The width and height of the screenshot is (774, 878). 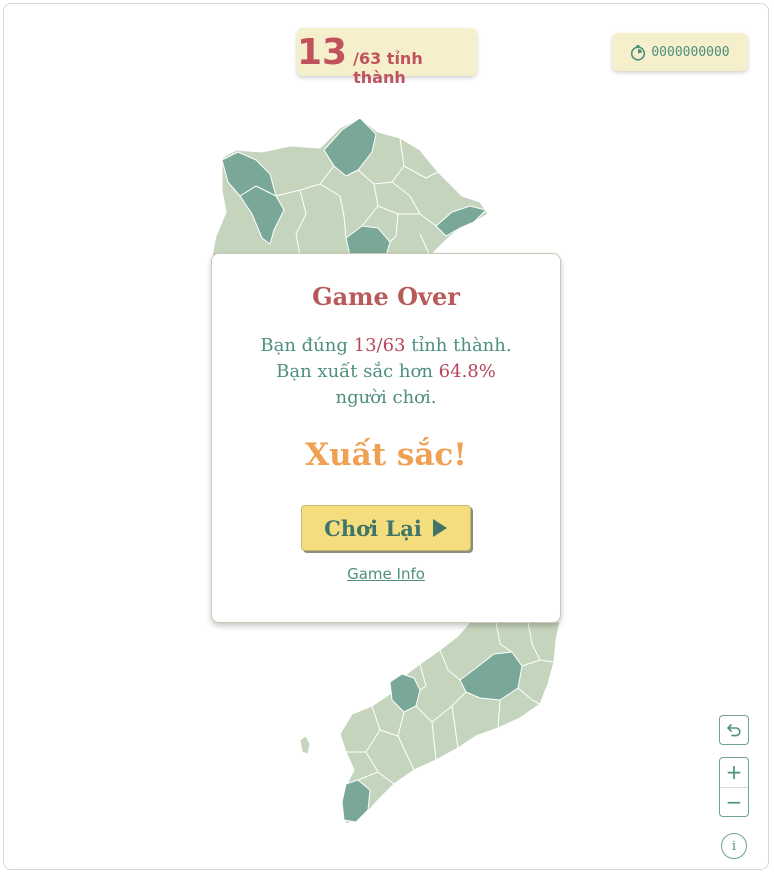 What do you see at coordinates (357, 371) in the screenshot?
I see `percentile-prefix: Bạn xuất sắc hơn` at bounding box center [357, 371].